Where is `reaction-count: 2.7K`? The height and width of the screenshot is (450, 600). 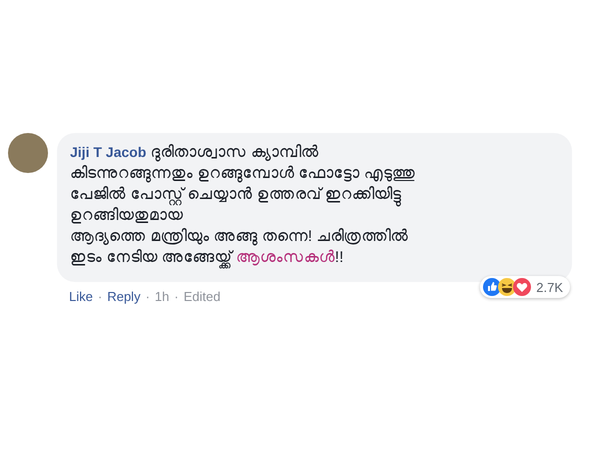
reaction-count: 2.7K is located at coordinates (549, 287).